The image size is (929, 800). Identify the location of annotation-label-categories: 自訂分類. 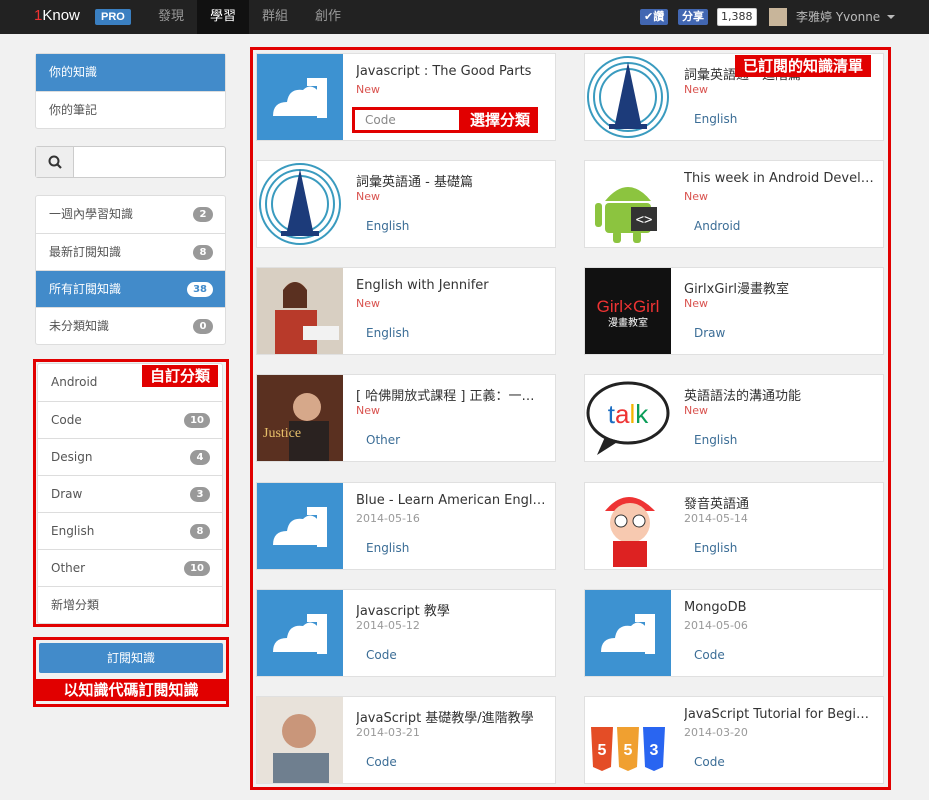
(180, 376).